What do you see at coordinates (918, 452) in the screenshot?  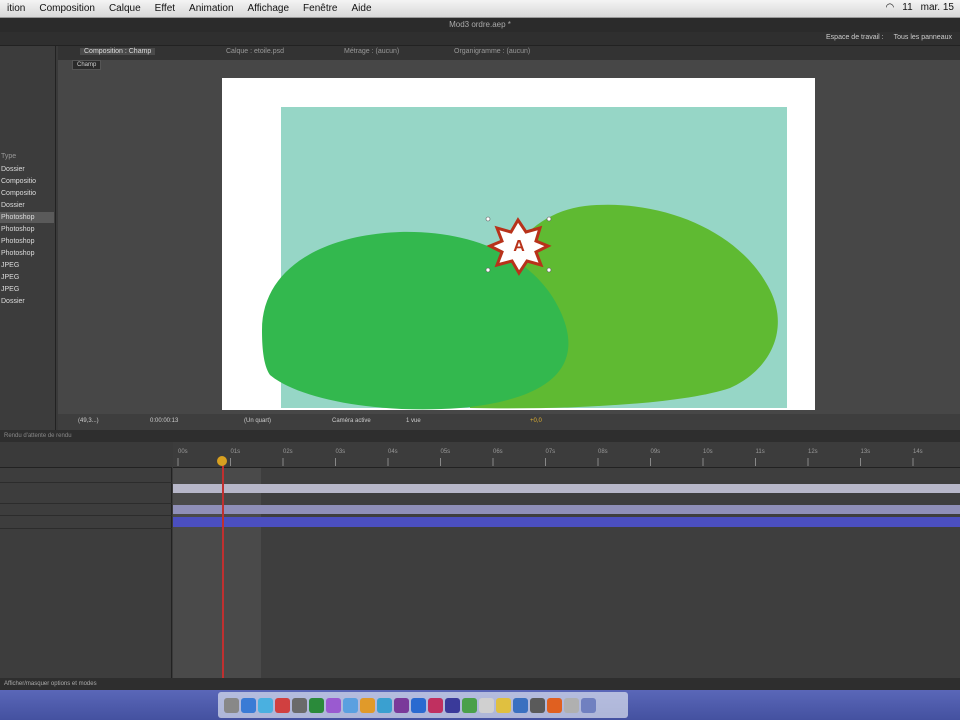 I see `ruler-tick-label: 14s` at bounding box center [918, 452].